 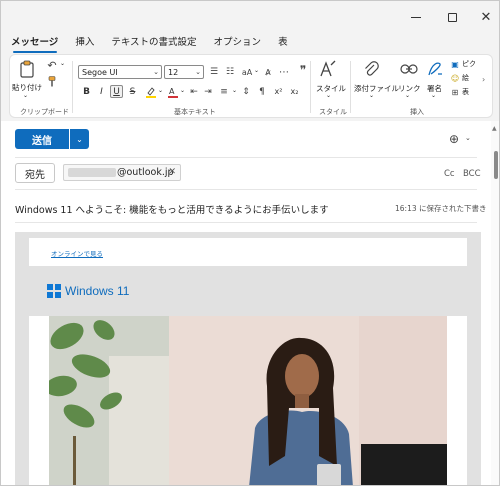 I want to click on maximize-icon, so click(x=452, y=17).